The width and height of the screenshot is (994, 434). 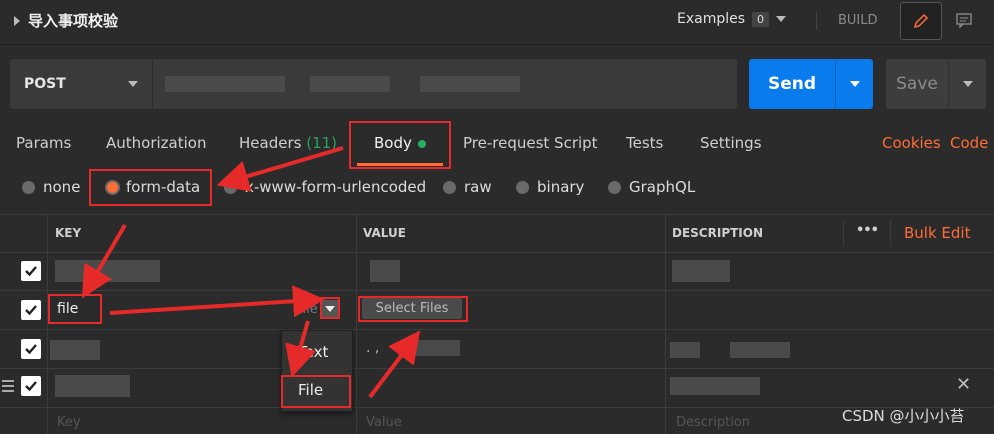 I want to click on watermark: CSDN @小小小苔, so click(x=903, y=416).